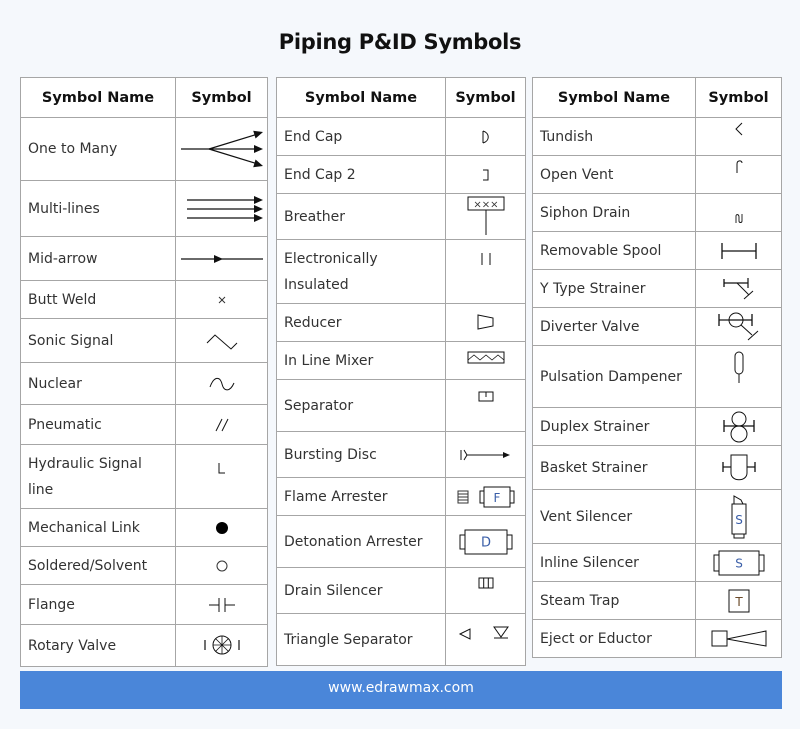  I want to click on table-row: In Line Mixer, so click(401, 360).